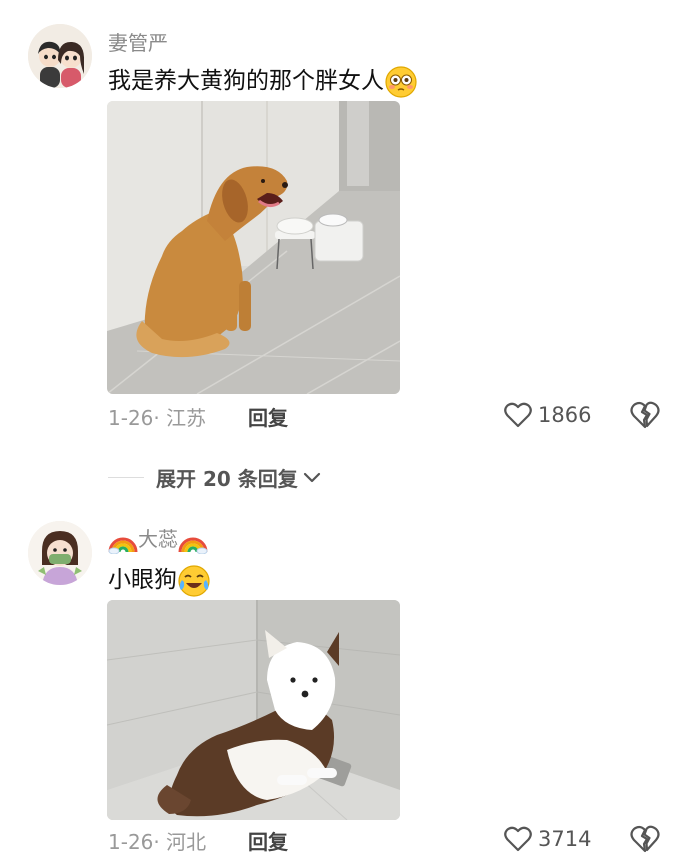 Image resolution: width=690 pixels, height=858 pixels. I want to click on crying-laughing-face-icon, so click(194, 581).